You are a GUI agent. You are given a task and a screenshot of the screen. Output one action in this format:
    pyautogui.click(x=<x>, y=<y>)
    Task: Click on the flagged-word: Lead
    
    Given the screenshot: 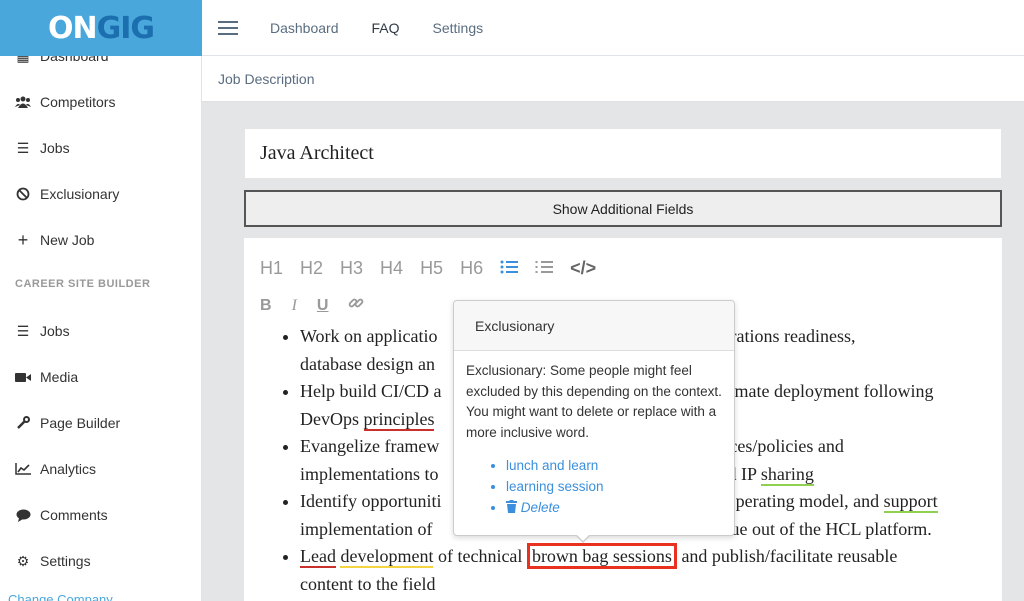 What is the action you would take?
    pyautogui.click(x=318, y=557)
    